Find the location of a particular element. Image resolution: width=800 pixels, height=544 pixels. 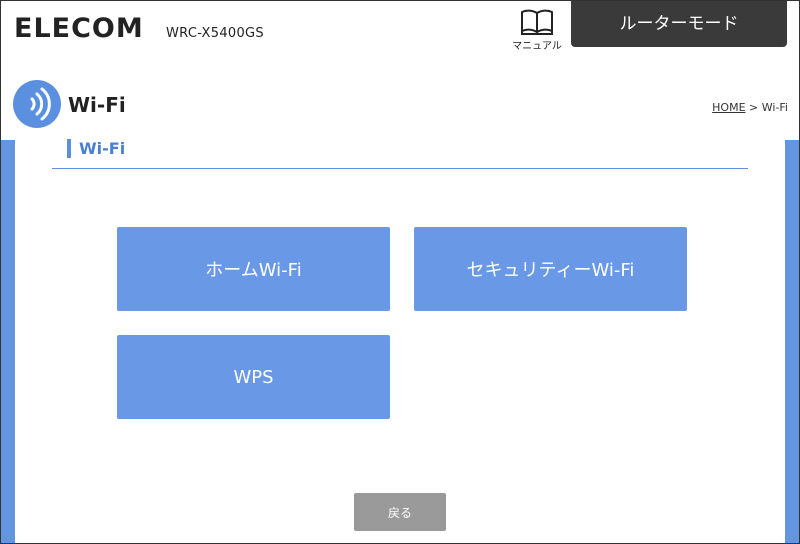

manual-label: マニュアル is located at coordinates (537, 46).